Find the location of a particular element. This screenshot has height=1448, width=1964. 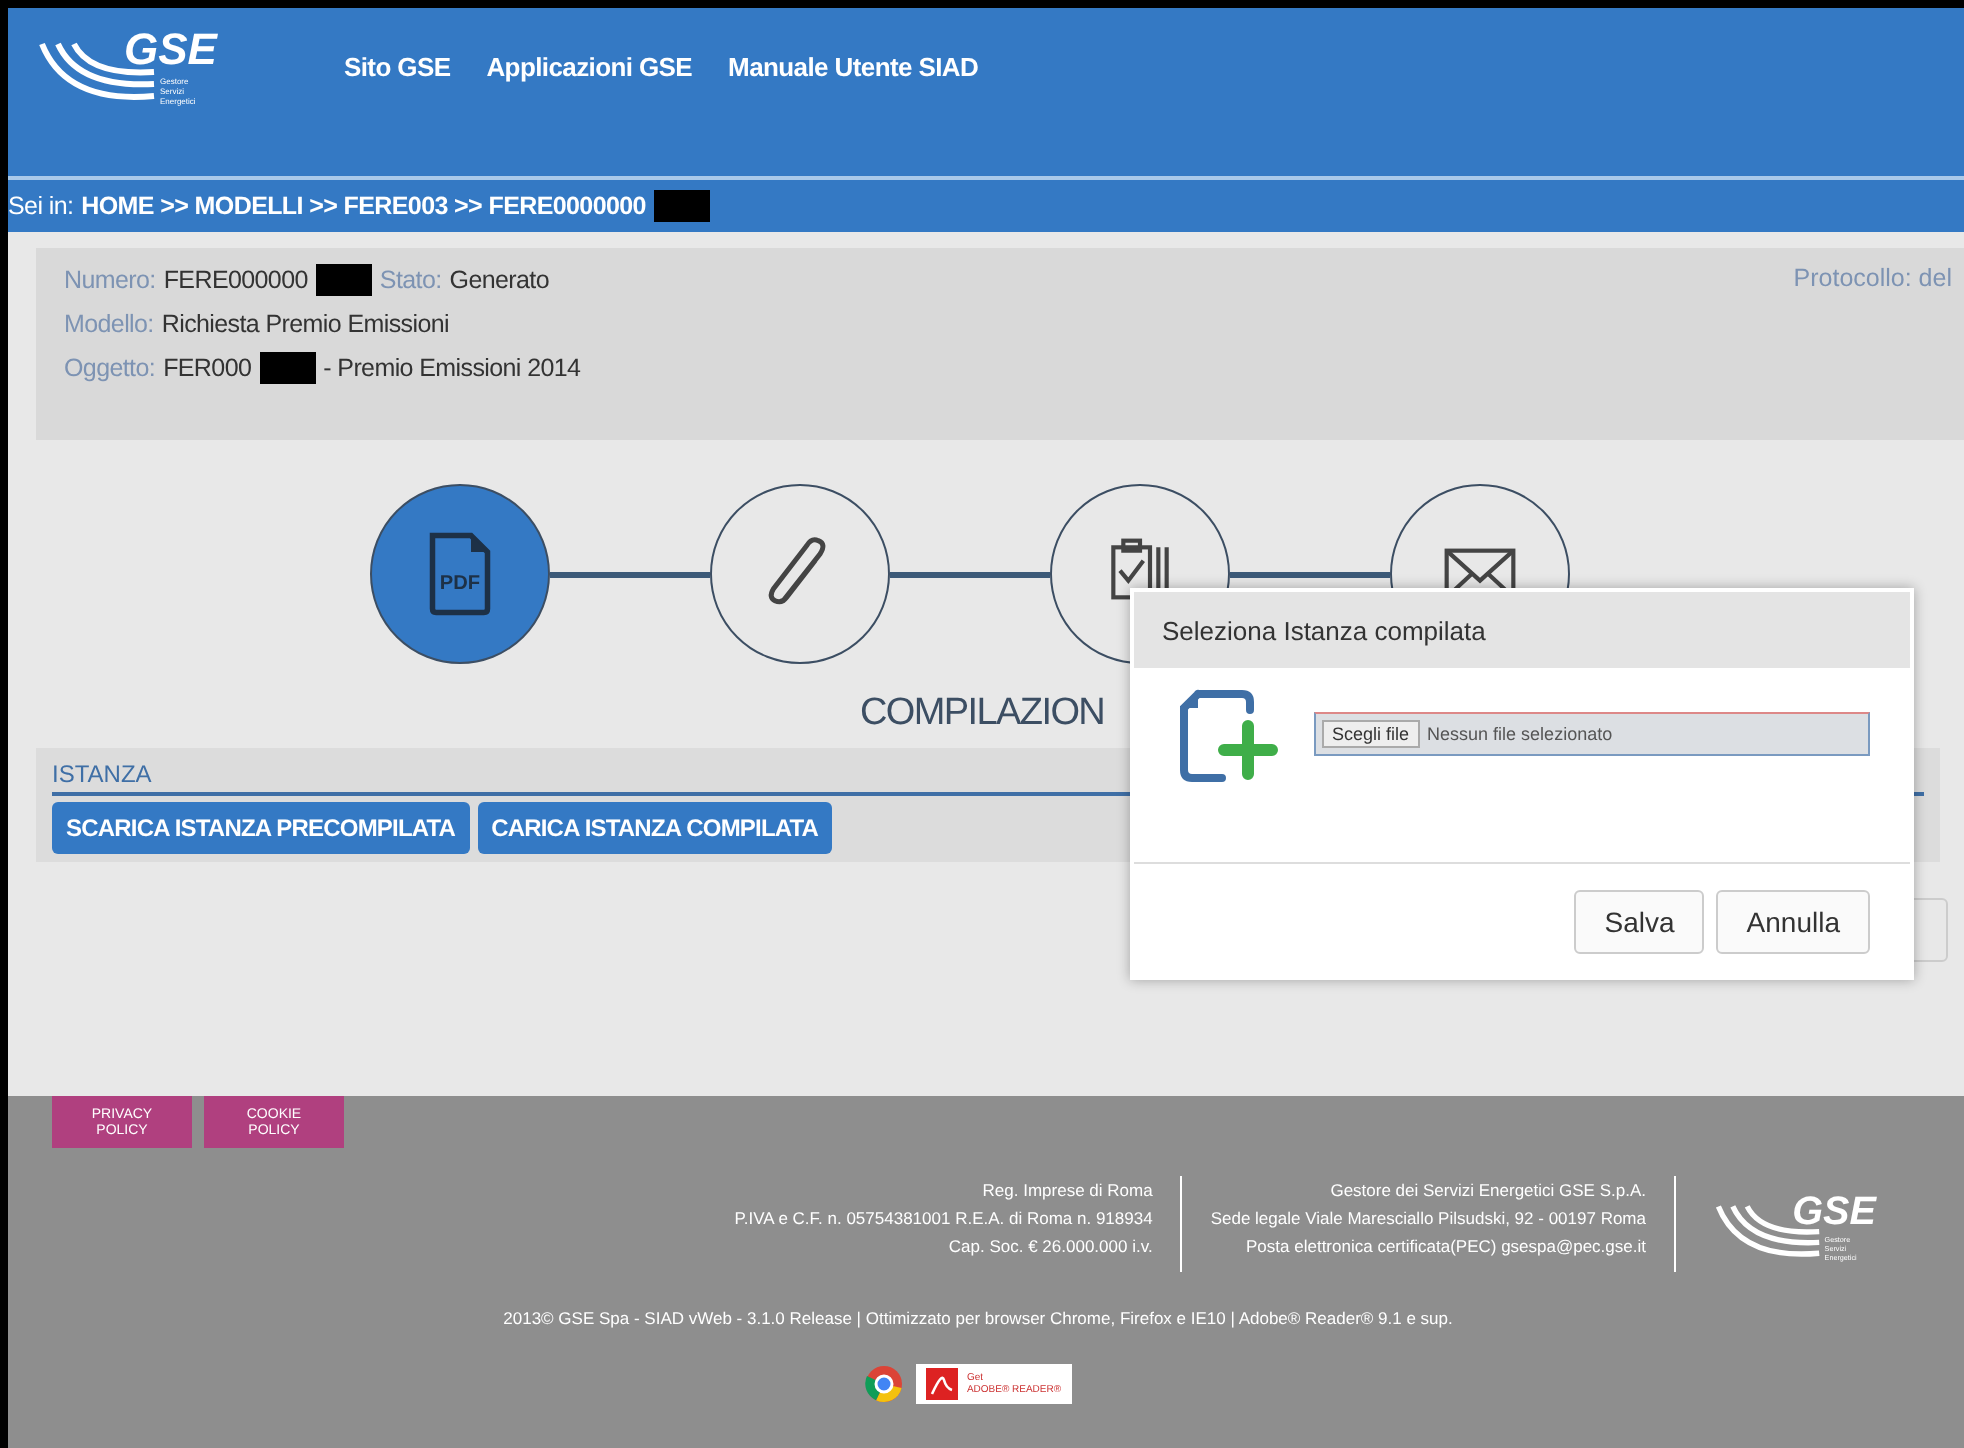

field-label: Oggetto: is located at coordinates (110, 368).